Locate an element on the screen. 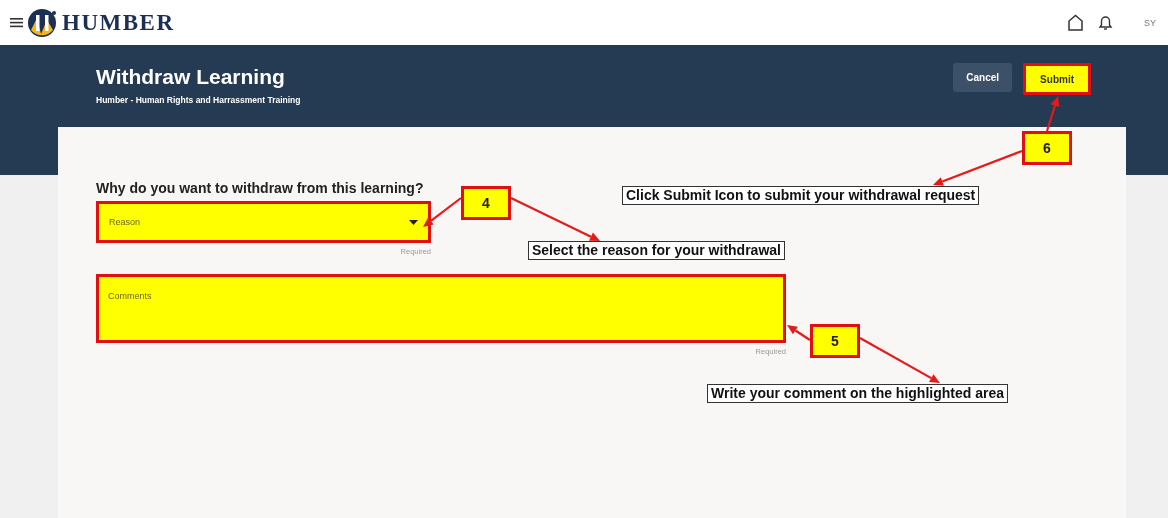 Image resolution: width=1168 pixels, height=518 pixels. step-number: 5 is located at coordinates (835, 341).